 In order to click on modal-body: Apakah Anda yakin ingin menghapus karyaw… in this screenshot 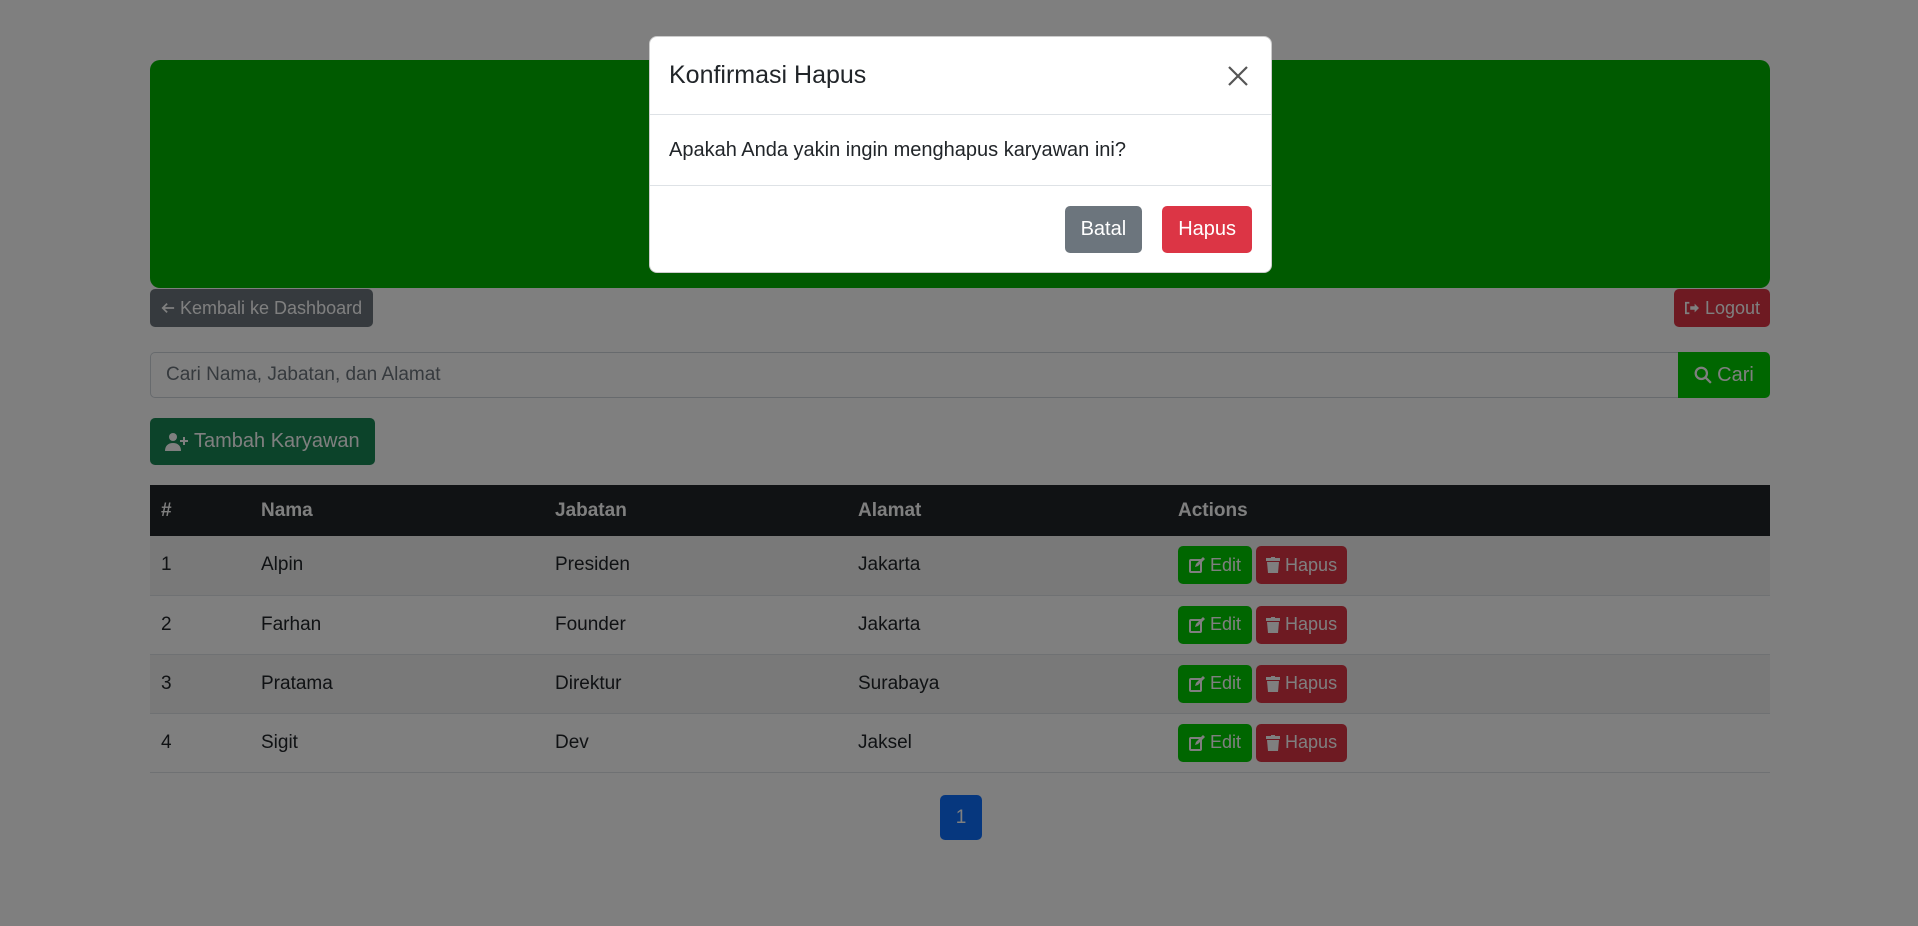, I will do `click(960, 150)`.